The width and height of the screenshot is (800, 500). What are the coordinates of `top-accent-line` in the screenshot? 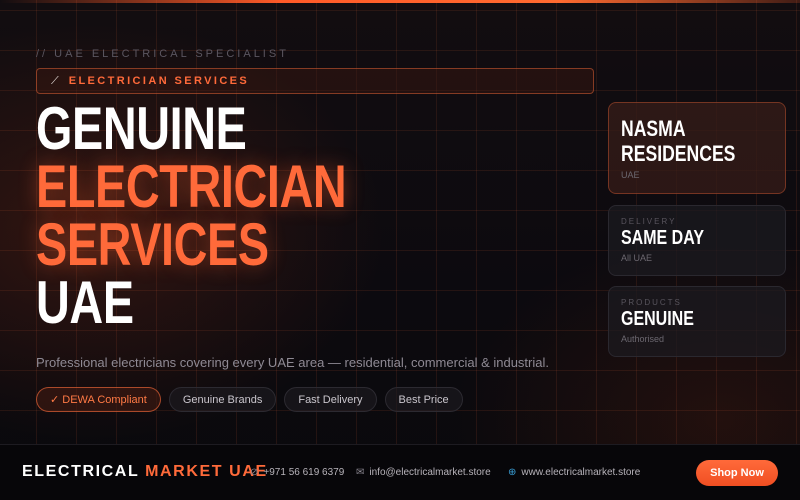 It's located at (400, 1).